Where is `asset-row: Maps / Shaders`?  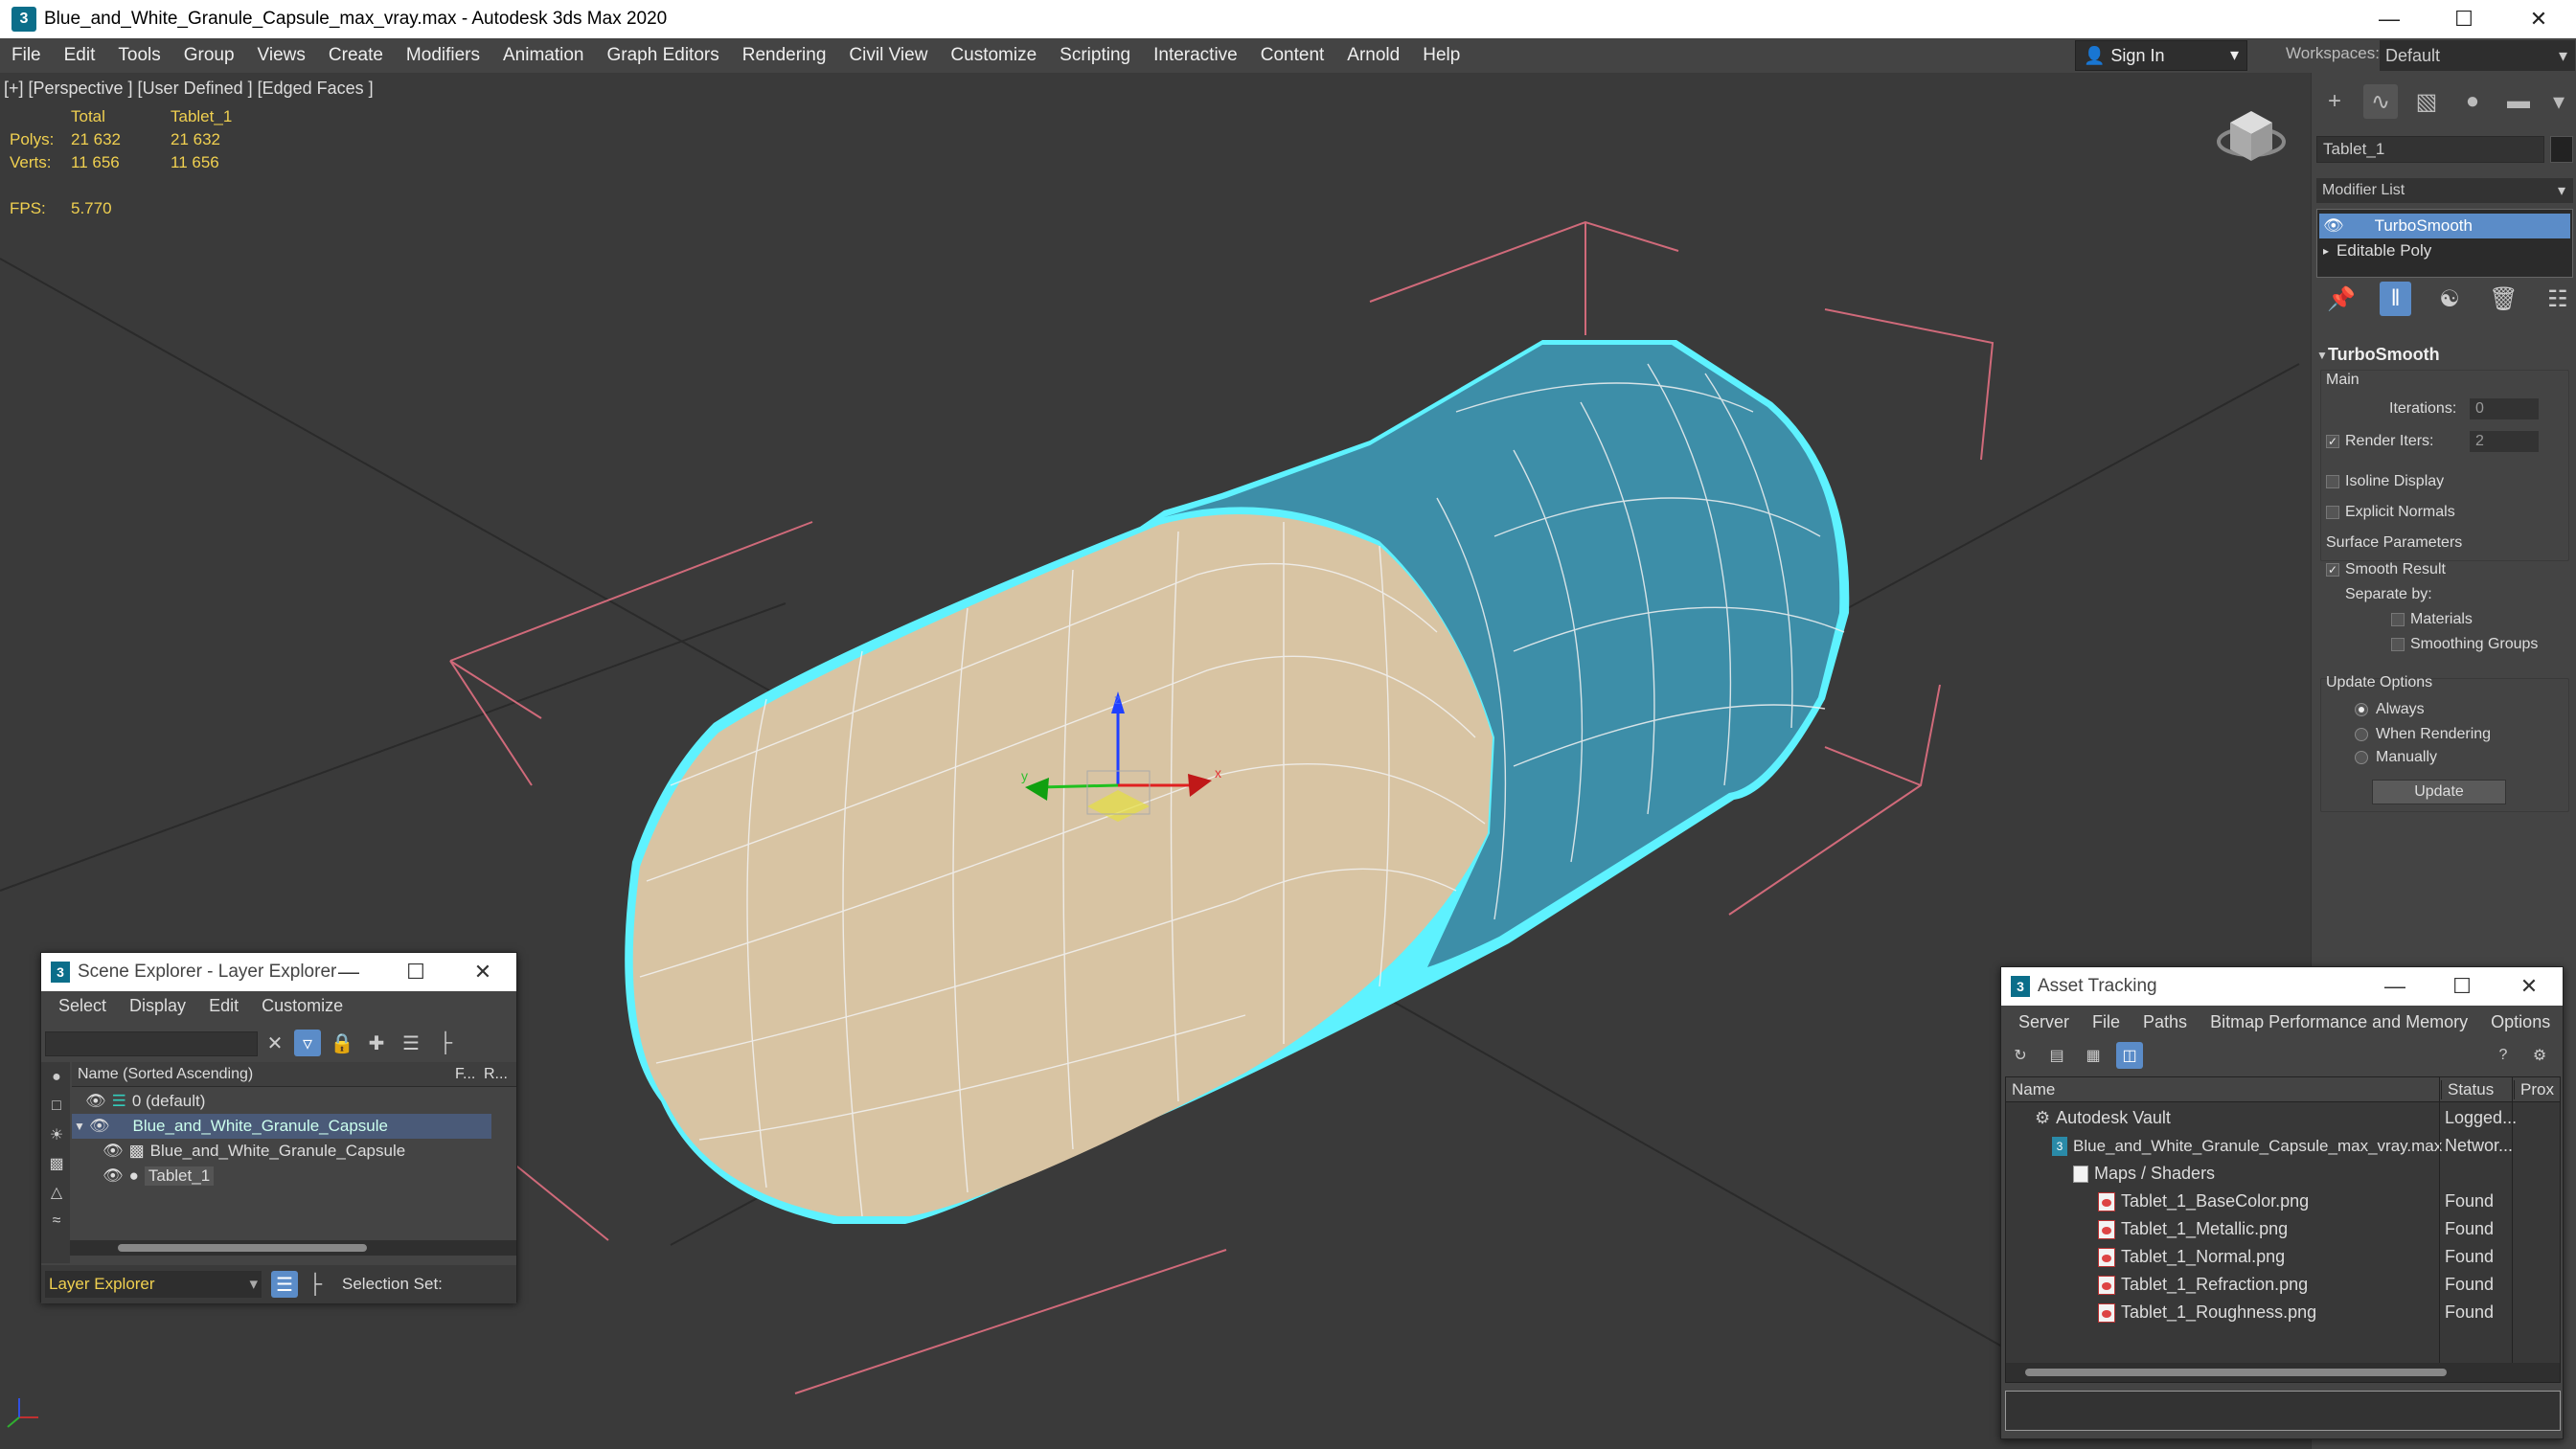 asset-row: Maps / Shaders is located at coordinates (2283, 1174).